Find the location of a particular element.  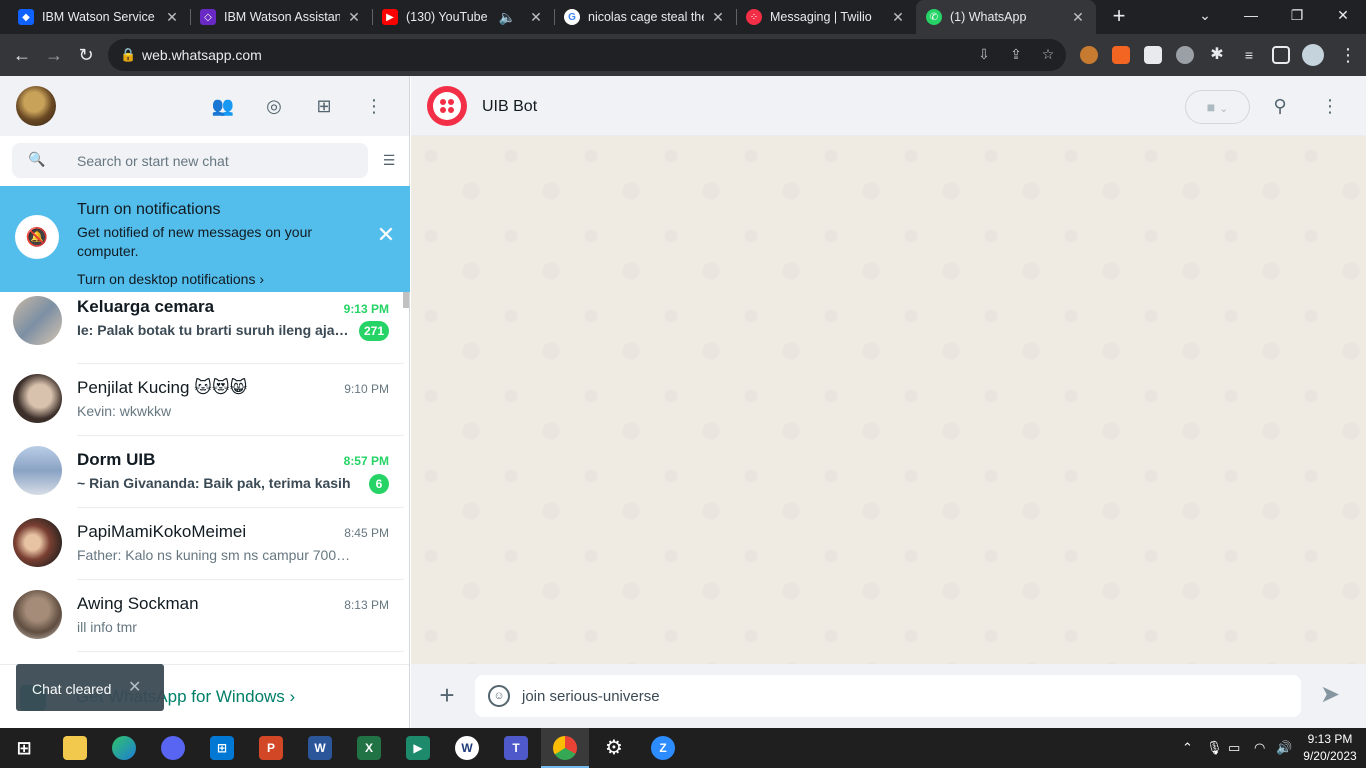

tab-title: (1) WhatsApp is located at coordinates (988, 17).